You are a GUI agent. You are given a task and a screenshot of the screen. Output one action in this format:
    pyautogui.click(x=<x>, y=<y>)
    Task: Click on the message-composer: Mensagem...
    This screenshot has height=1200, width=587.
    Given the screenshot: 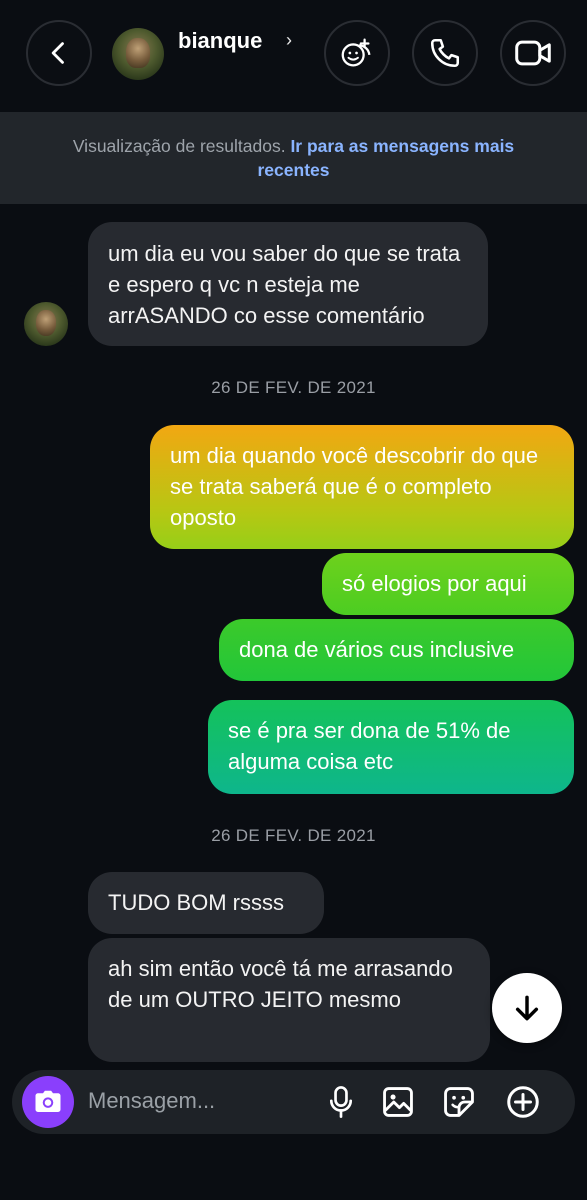 What is the action you would take?
    pyautogui.click(x=293, y=1102)
    